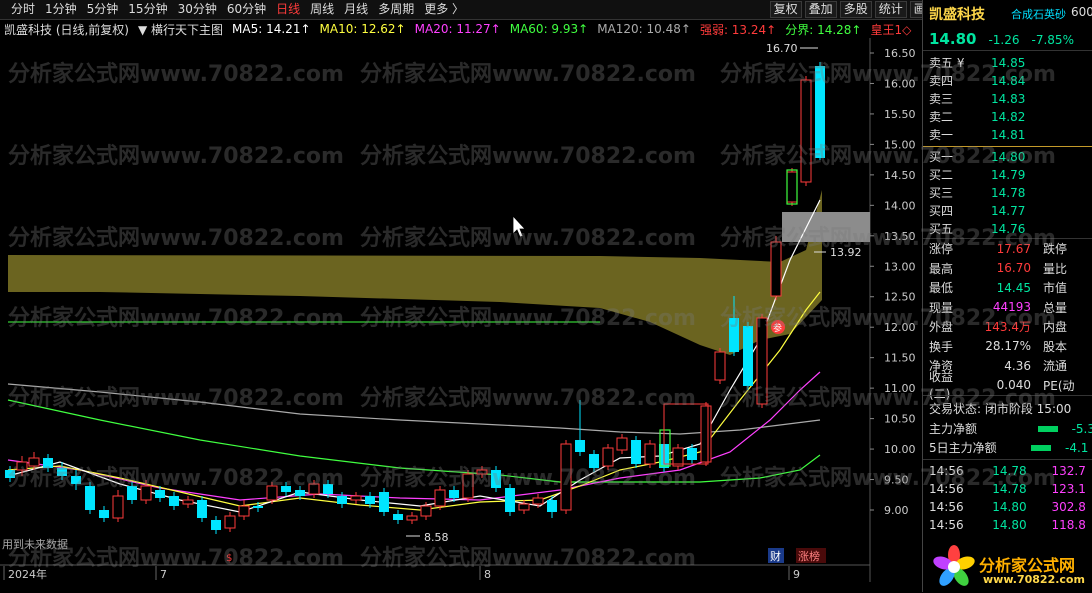 The image size is (1092, 593). Describe the element at coordinates (1010, 447) in the screenshot. I see `fund-row: 5日主力净额 -4.1` at that location.